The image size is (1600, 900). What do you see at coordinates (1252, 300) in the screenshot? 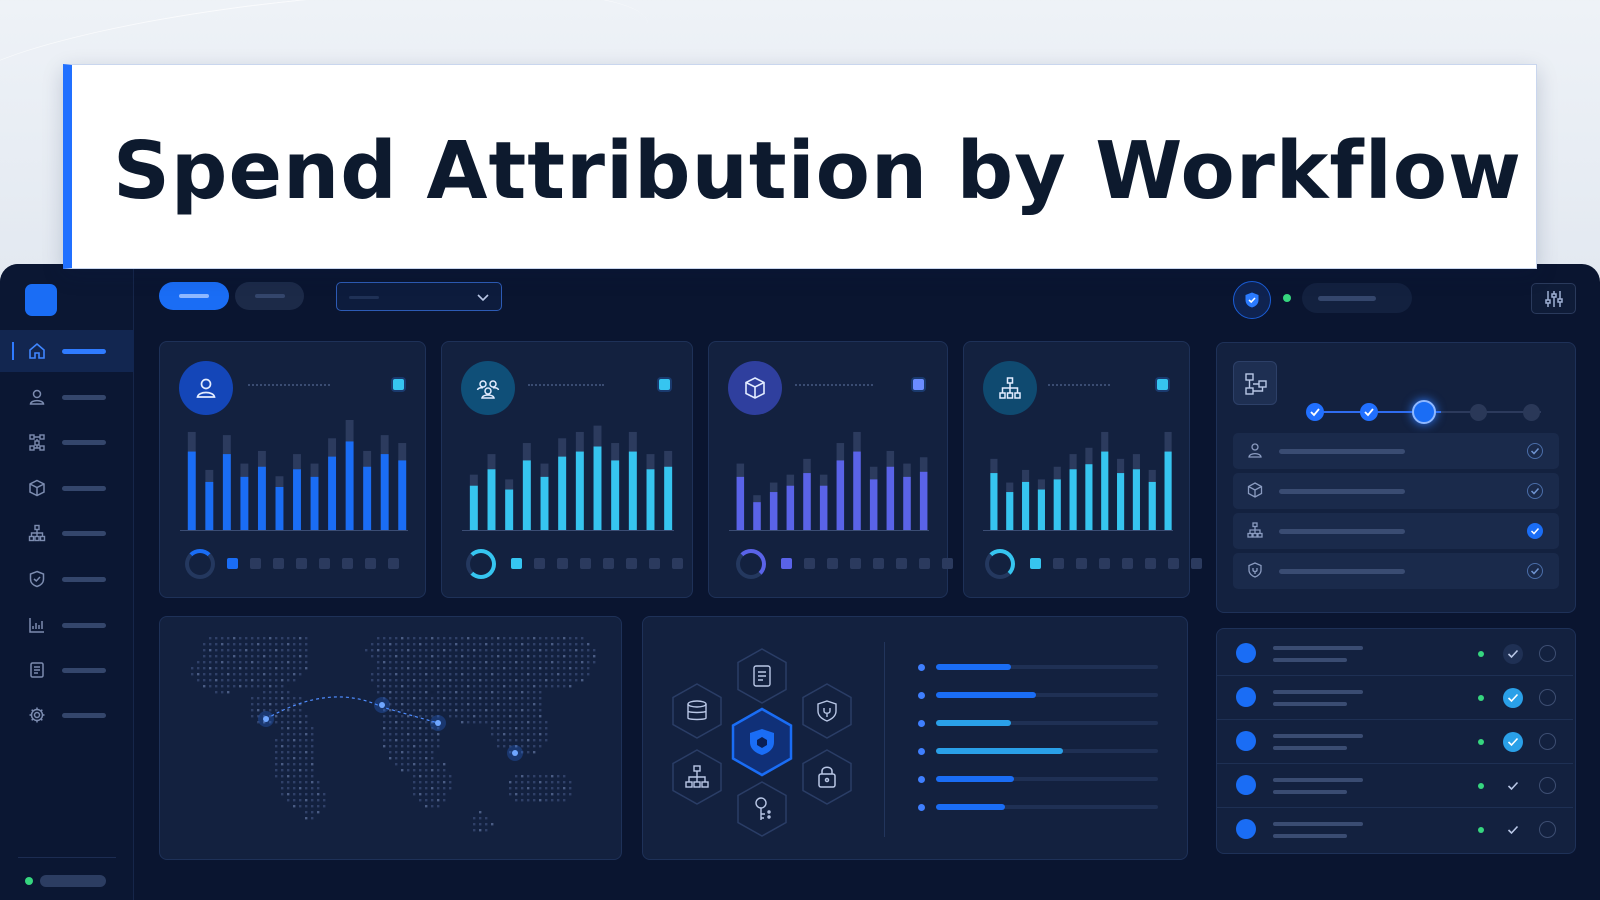
I see `security-status-button` at bounding box center [1252, 300].